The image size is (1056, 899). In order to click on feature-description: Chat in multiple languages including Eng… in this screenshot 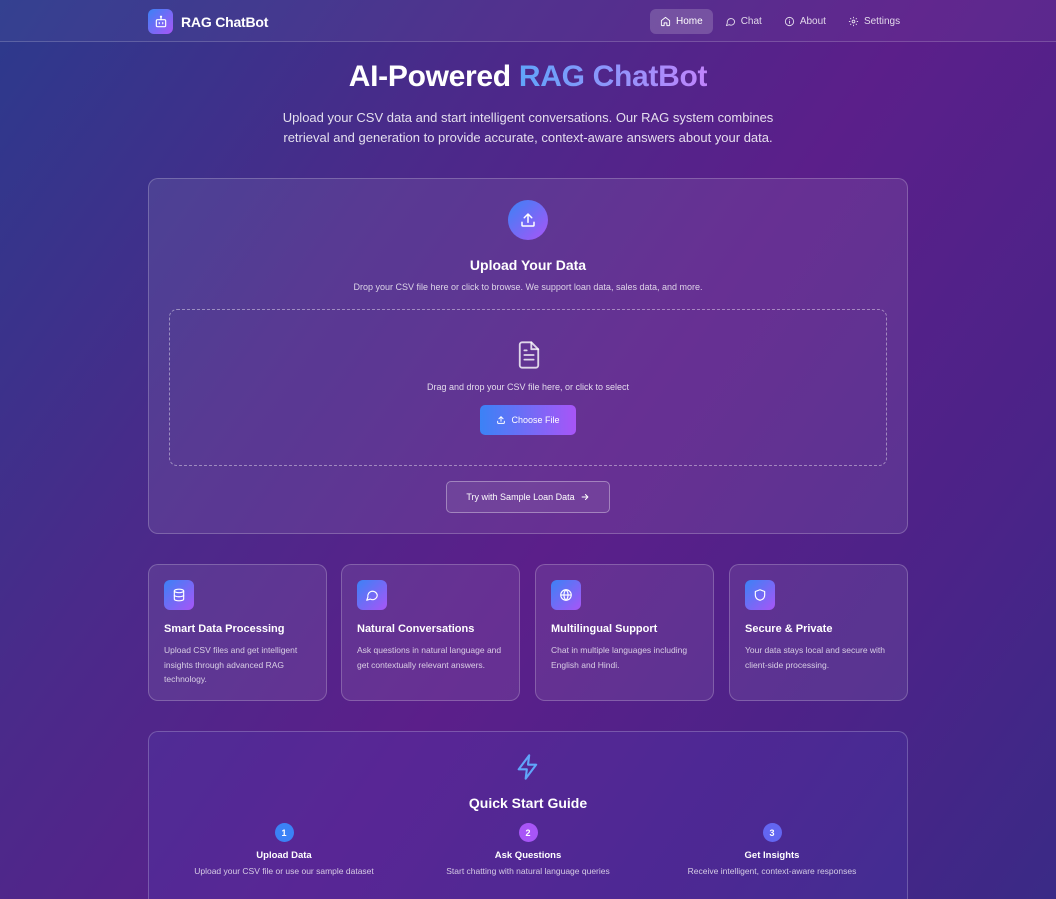, I will do `click(619, 657)`.